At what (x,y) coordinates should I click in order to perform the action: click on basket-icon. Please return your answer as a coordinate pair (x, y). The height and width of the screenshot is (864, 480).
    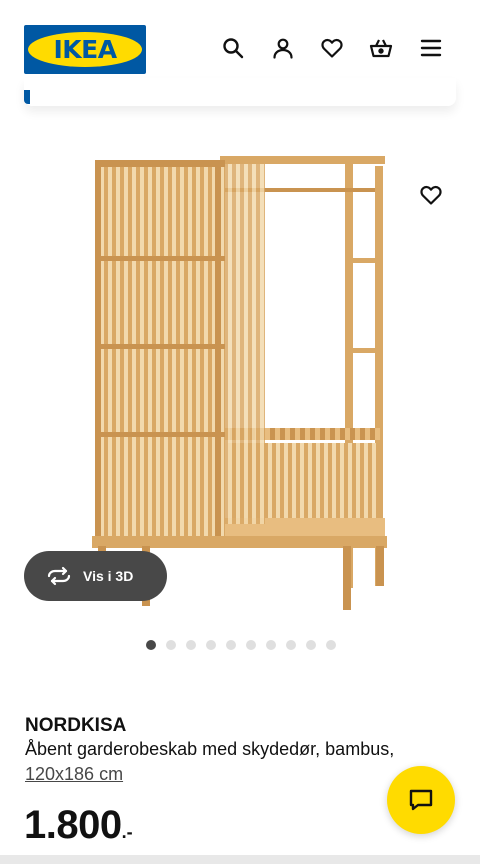
    Looking at the image, I should click on (381, 48).